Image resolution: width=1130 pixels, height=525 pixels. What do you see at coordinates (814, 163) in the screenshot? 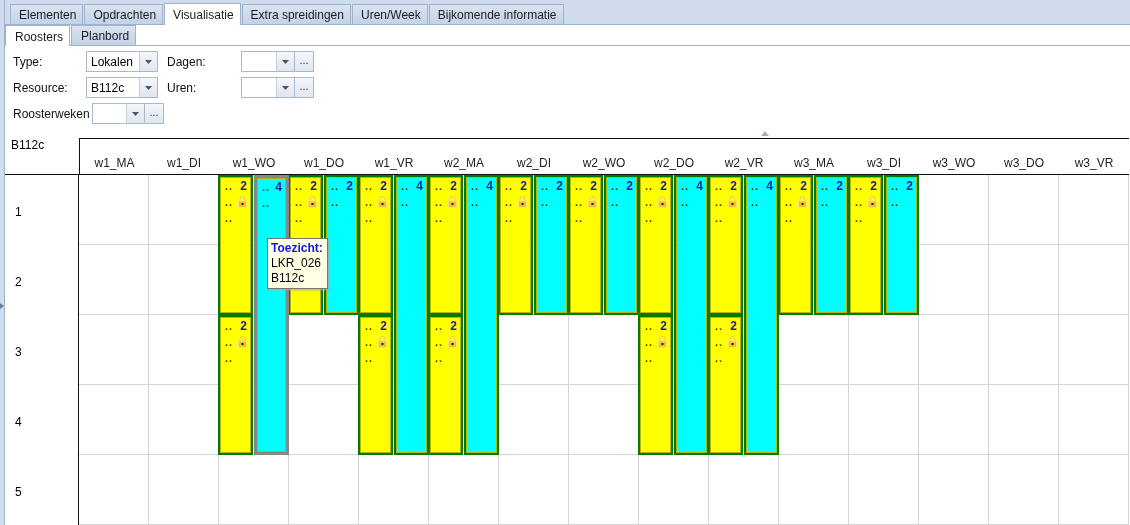
I see `column-header: w3_MA` at bounding box center [814, 163].